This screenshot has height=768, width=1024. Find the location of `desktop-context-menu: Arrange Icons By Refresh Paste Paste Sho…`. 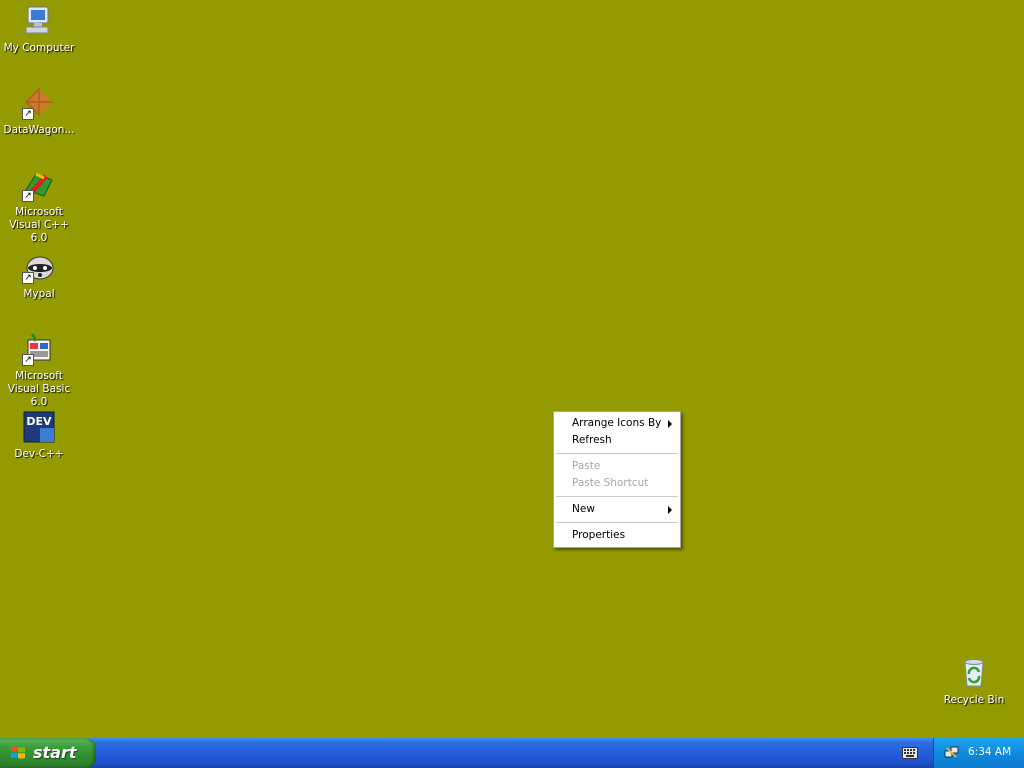

desktop-context-menu: Arrange Icons By Refresh Paste Paste Sho… is located at coordinates (617, 479).